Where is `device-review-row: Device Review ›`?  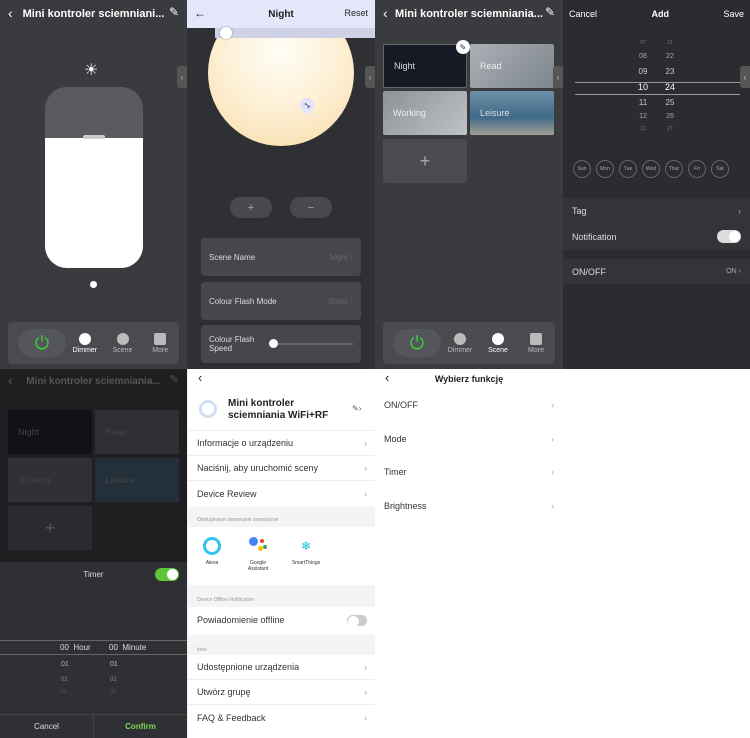 device-review-row: Device Review › is located at coordinates (281, 493).